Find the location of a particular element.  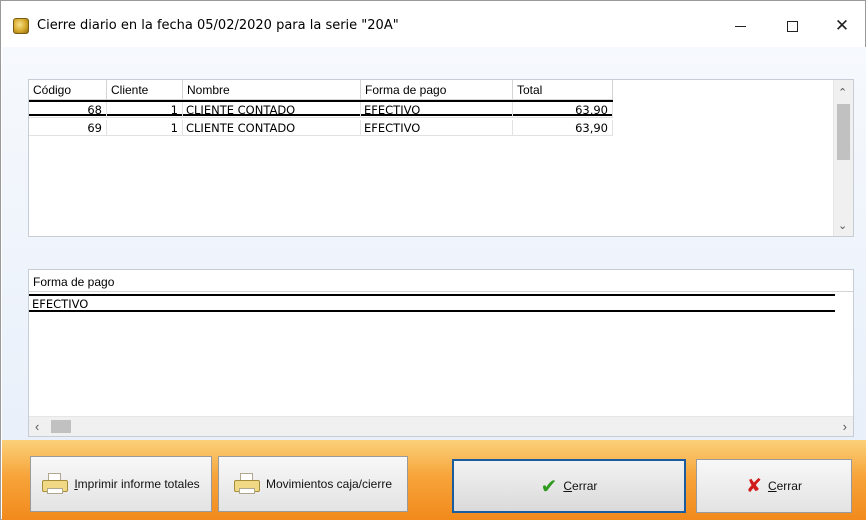

vertical-scrollbar: ⌃ ⌄ is located at coordinates (843, 158).